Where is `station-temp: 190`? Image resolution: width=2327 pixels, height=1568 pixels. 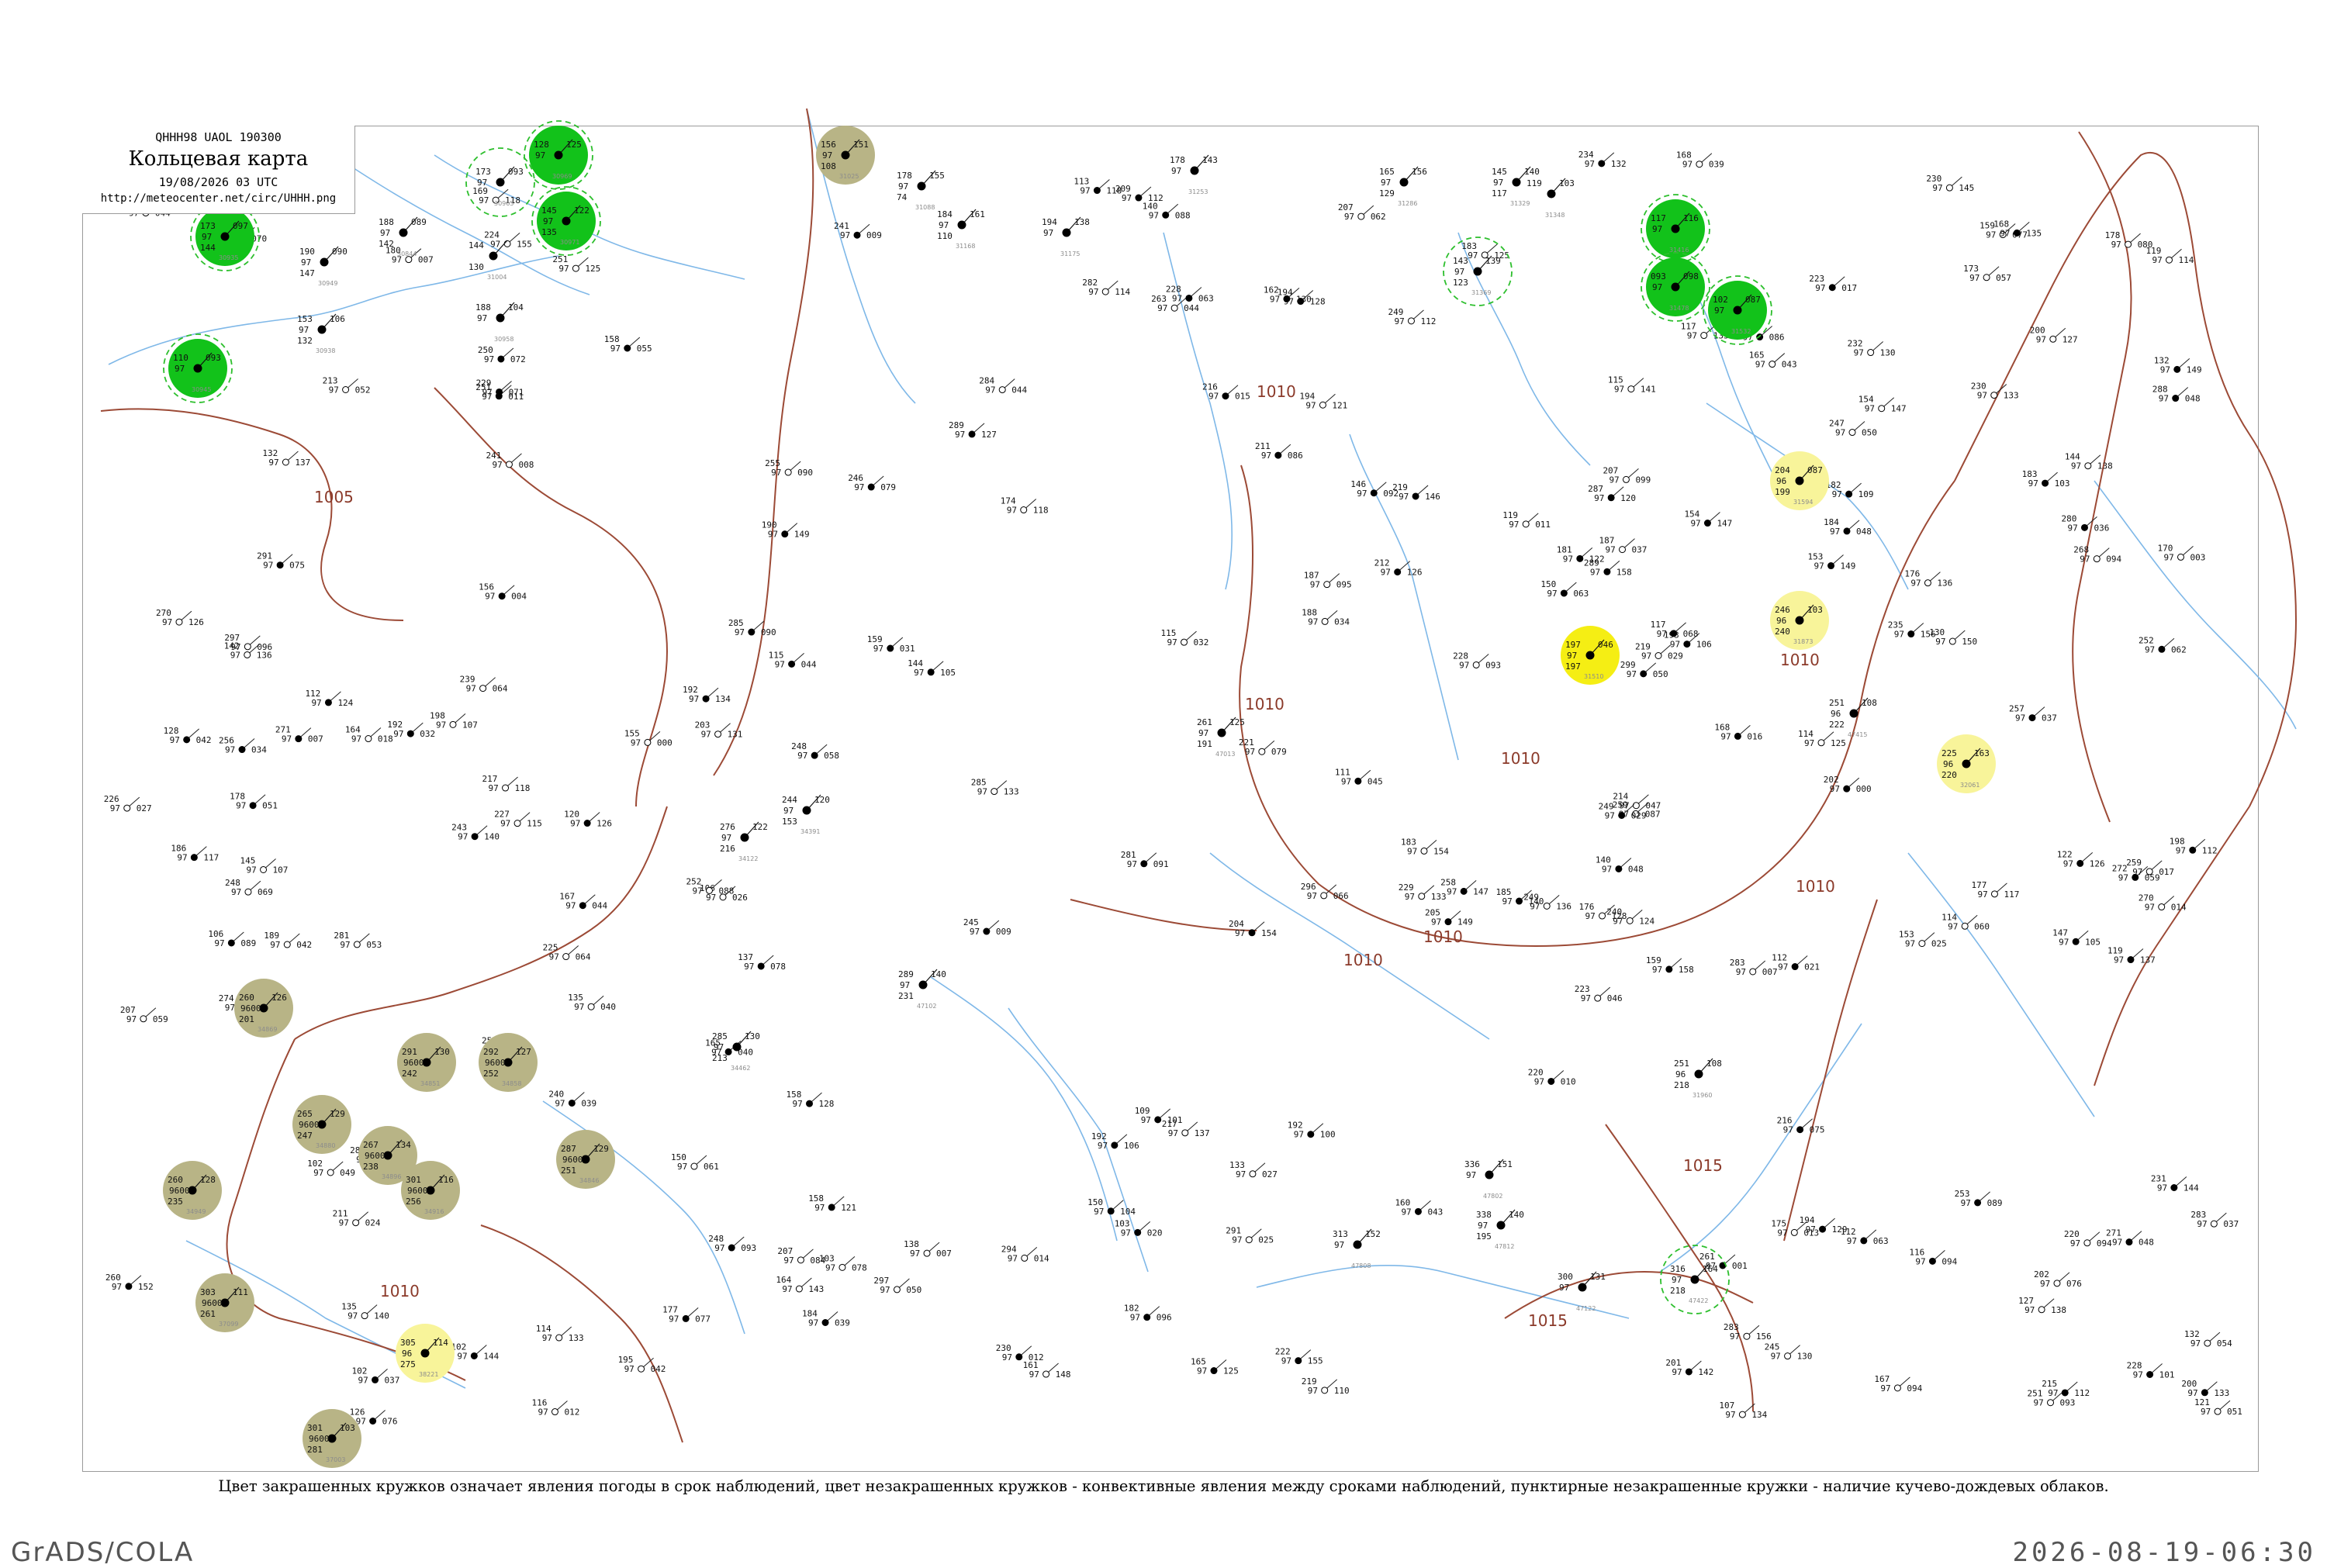 station-temp: 190 is located at coordinates (307, 252).